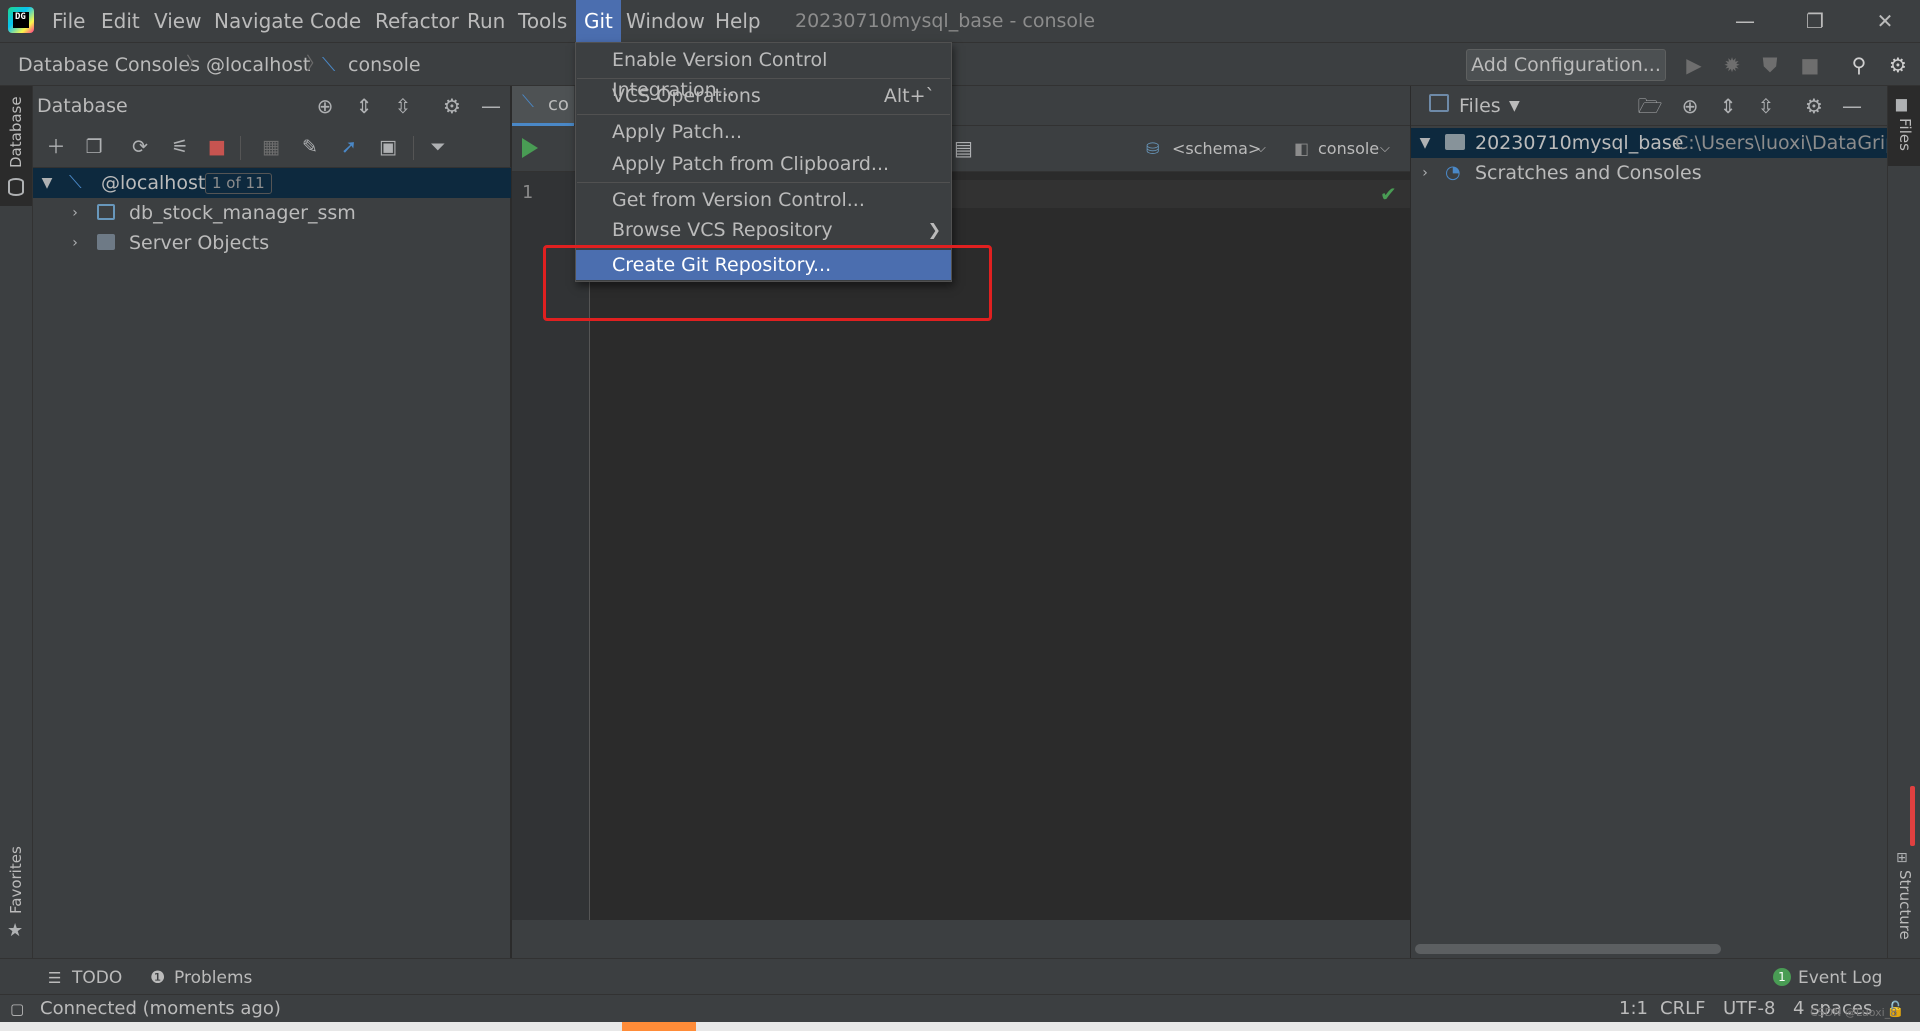 This screenshot has width=1920, height=1031. What do you see at coordinates (16, 187) in the screenshot?
I see `database-icon` at bounding box center [16, 187].